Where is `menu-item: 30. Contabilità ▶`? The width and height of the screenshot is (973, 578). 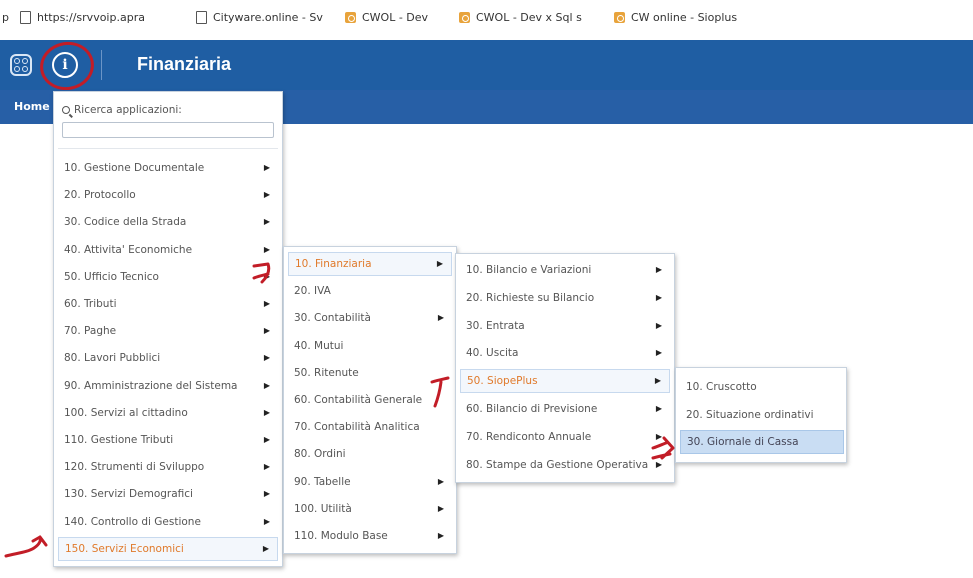
menu-item: 30. Contabilità ▶ is located at coordinates (370, 318).